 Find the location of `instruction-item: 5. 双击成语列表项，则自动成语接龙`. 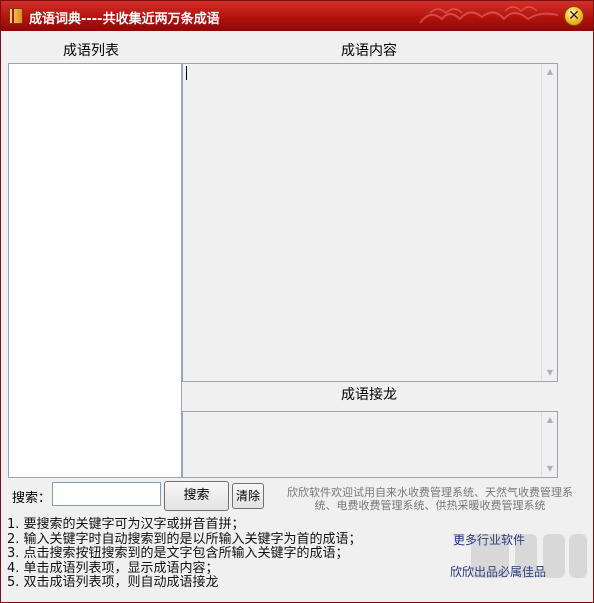

instruction-item: 5. 双击成语列表项，则自动成语接龙 is located at coordinates (113, 583).